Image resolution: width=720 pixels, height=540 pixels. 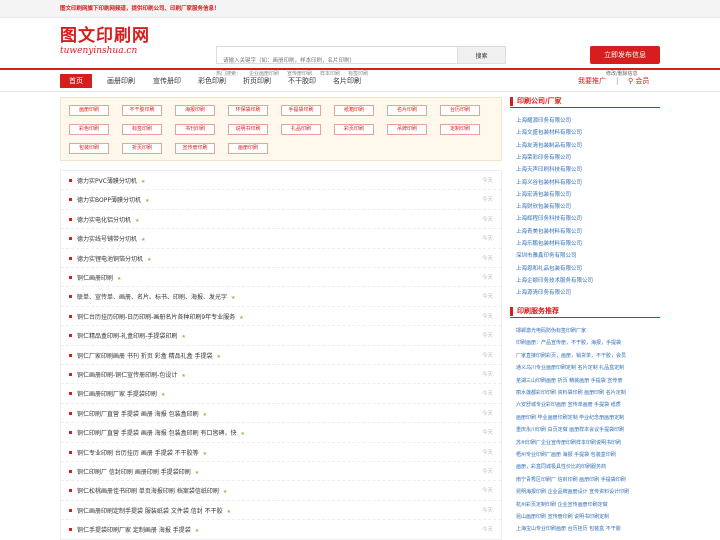 I want to click on category-tag: 环保袋印刷, so click(x=248, y=110).